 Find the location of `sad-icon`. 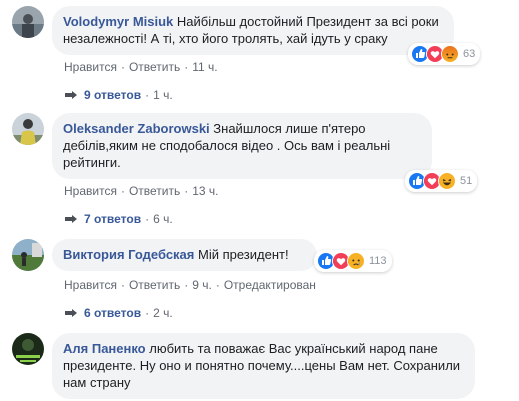

sad-icon is located at coordinates (356, 261).